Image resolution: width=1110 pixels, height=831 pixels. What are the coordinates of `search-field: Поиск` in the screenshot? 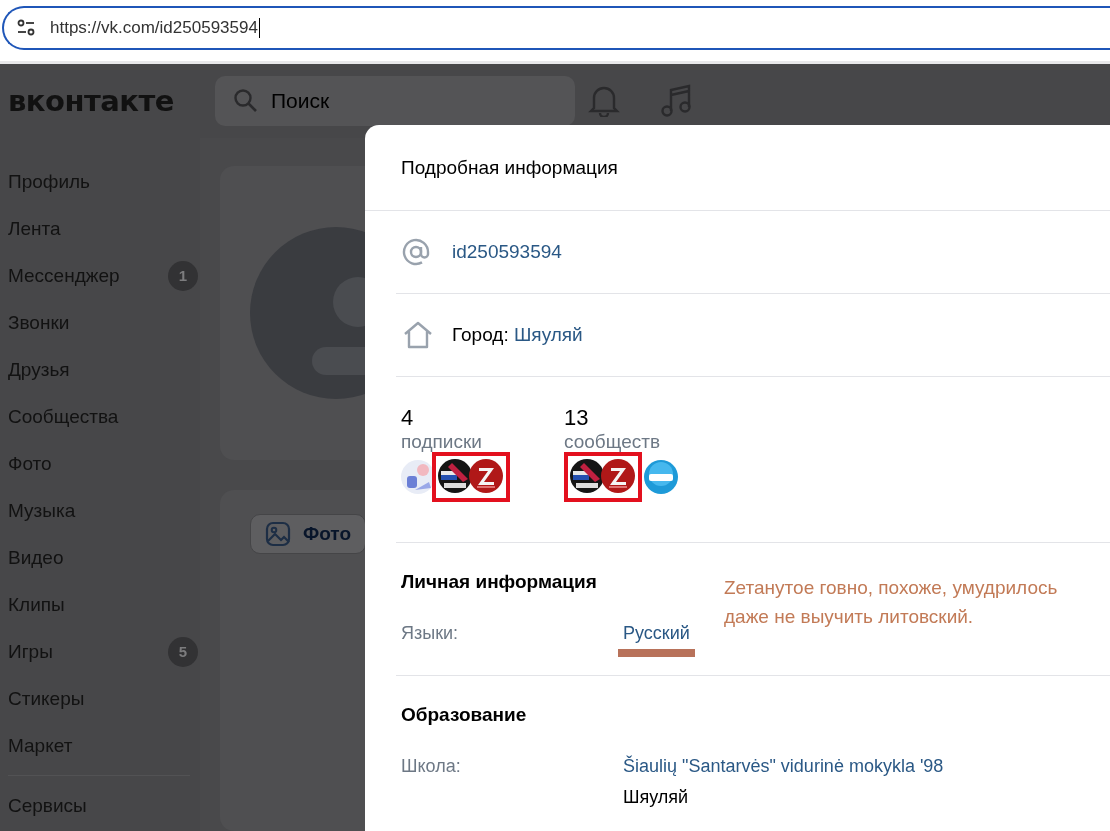 It's located at (395, 101).